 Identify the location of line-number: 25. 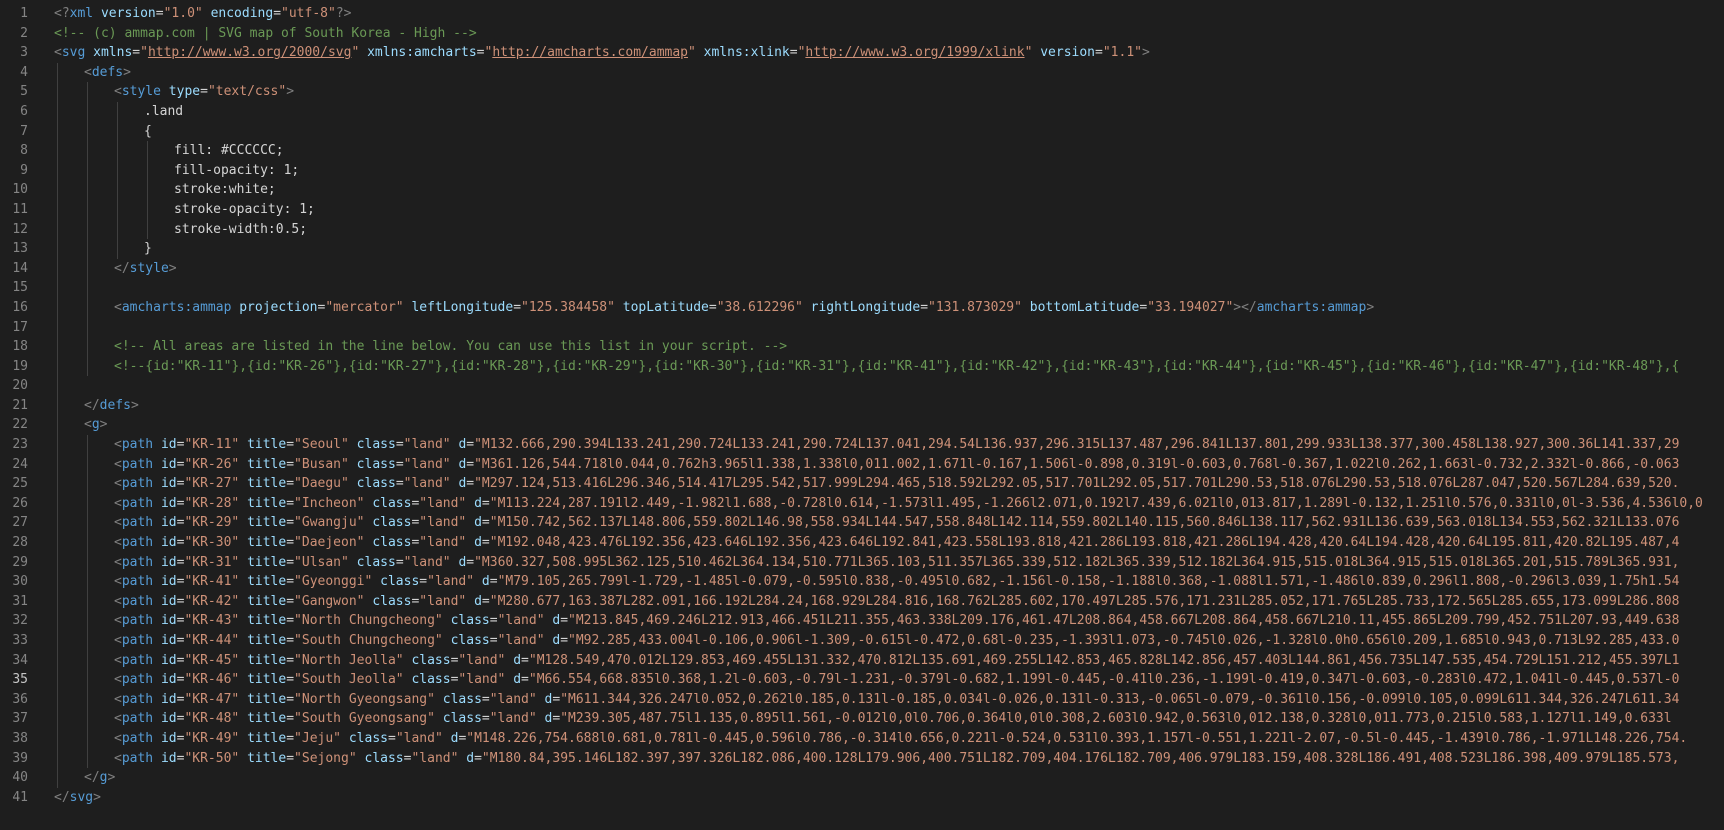
(20, 484).